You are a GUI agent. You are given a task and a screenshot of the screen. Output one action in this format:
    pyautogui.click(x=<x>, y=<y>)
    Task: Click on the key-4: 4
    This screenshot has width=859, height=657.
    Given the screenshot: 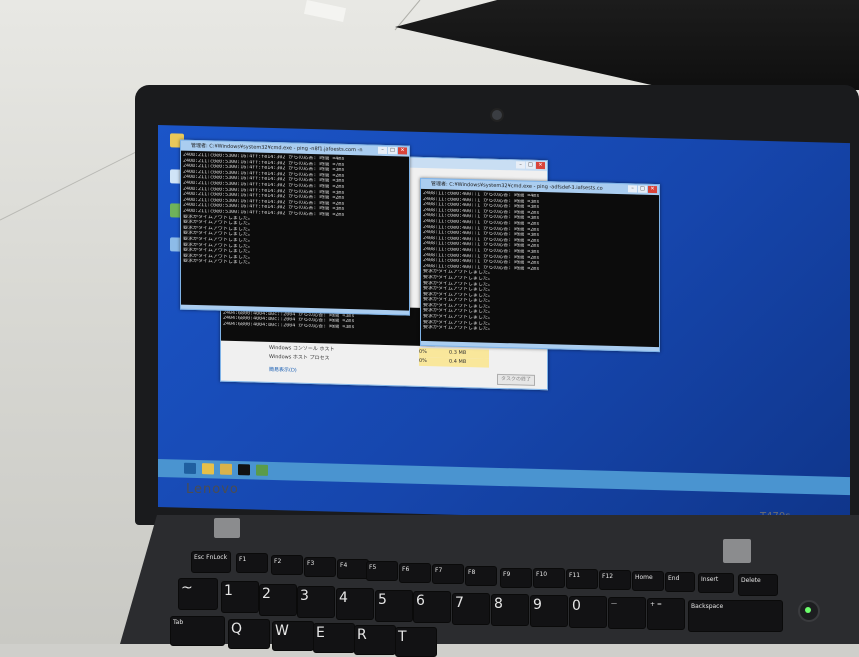 What is the action you would take?
    pyautogui.click(x=355, y=604)
    